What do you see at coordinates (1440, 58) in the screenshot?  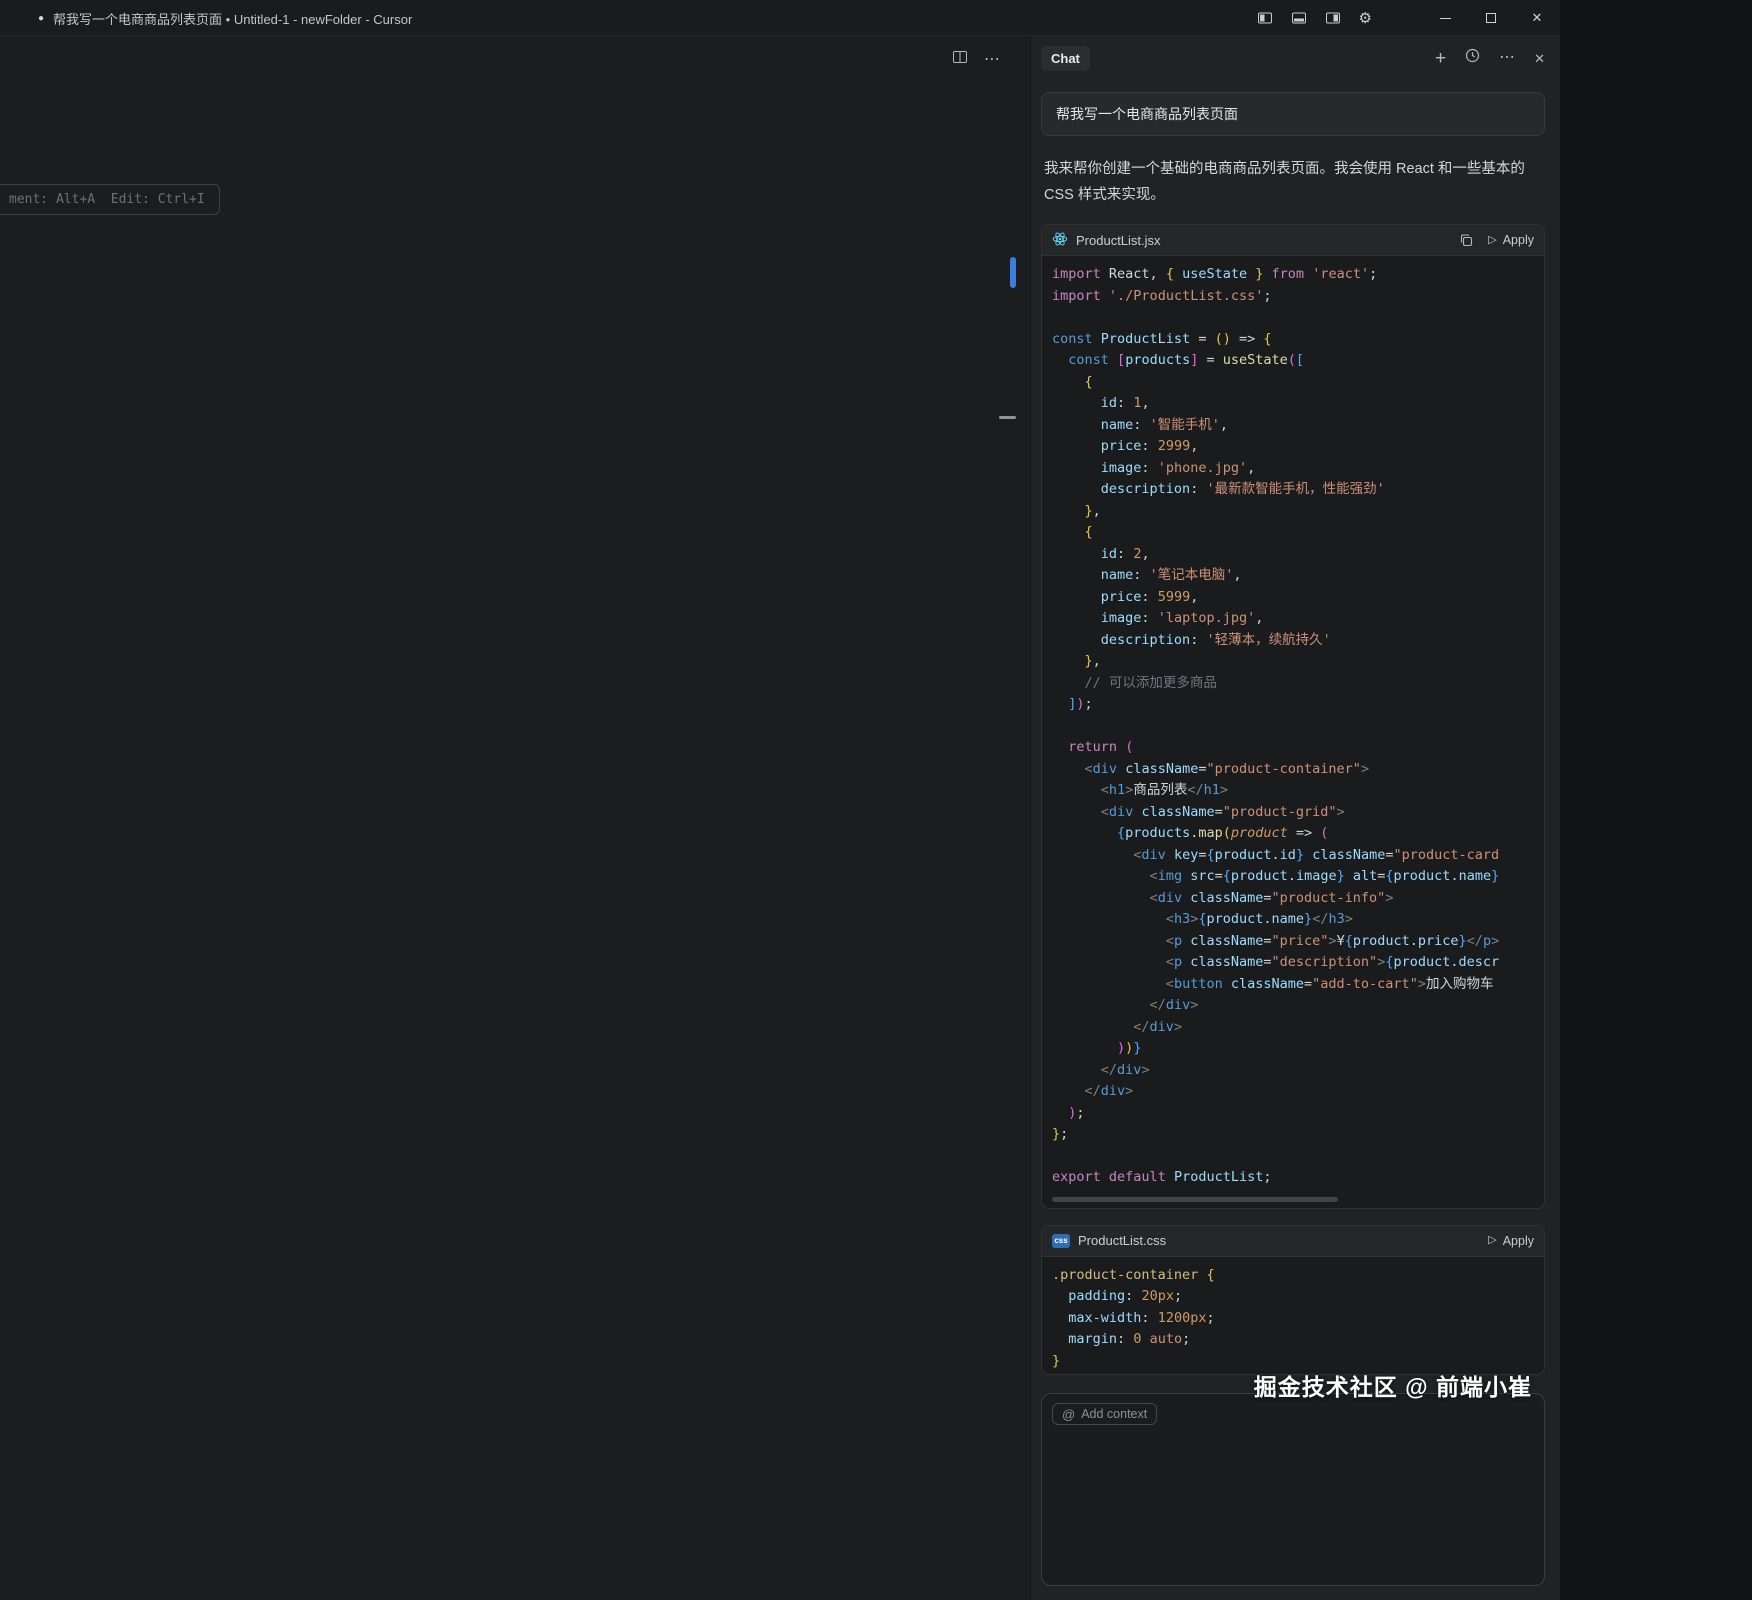 I see `new-chat-icon: +` at bounding box center [1440, 58].